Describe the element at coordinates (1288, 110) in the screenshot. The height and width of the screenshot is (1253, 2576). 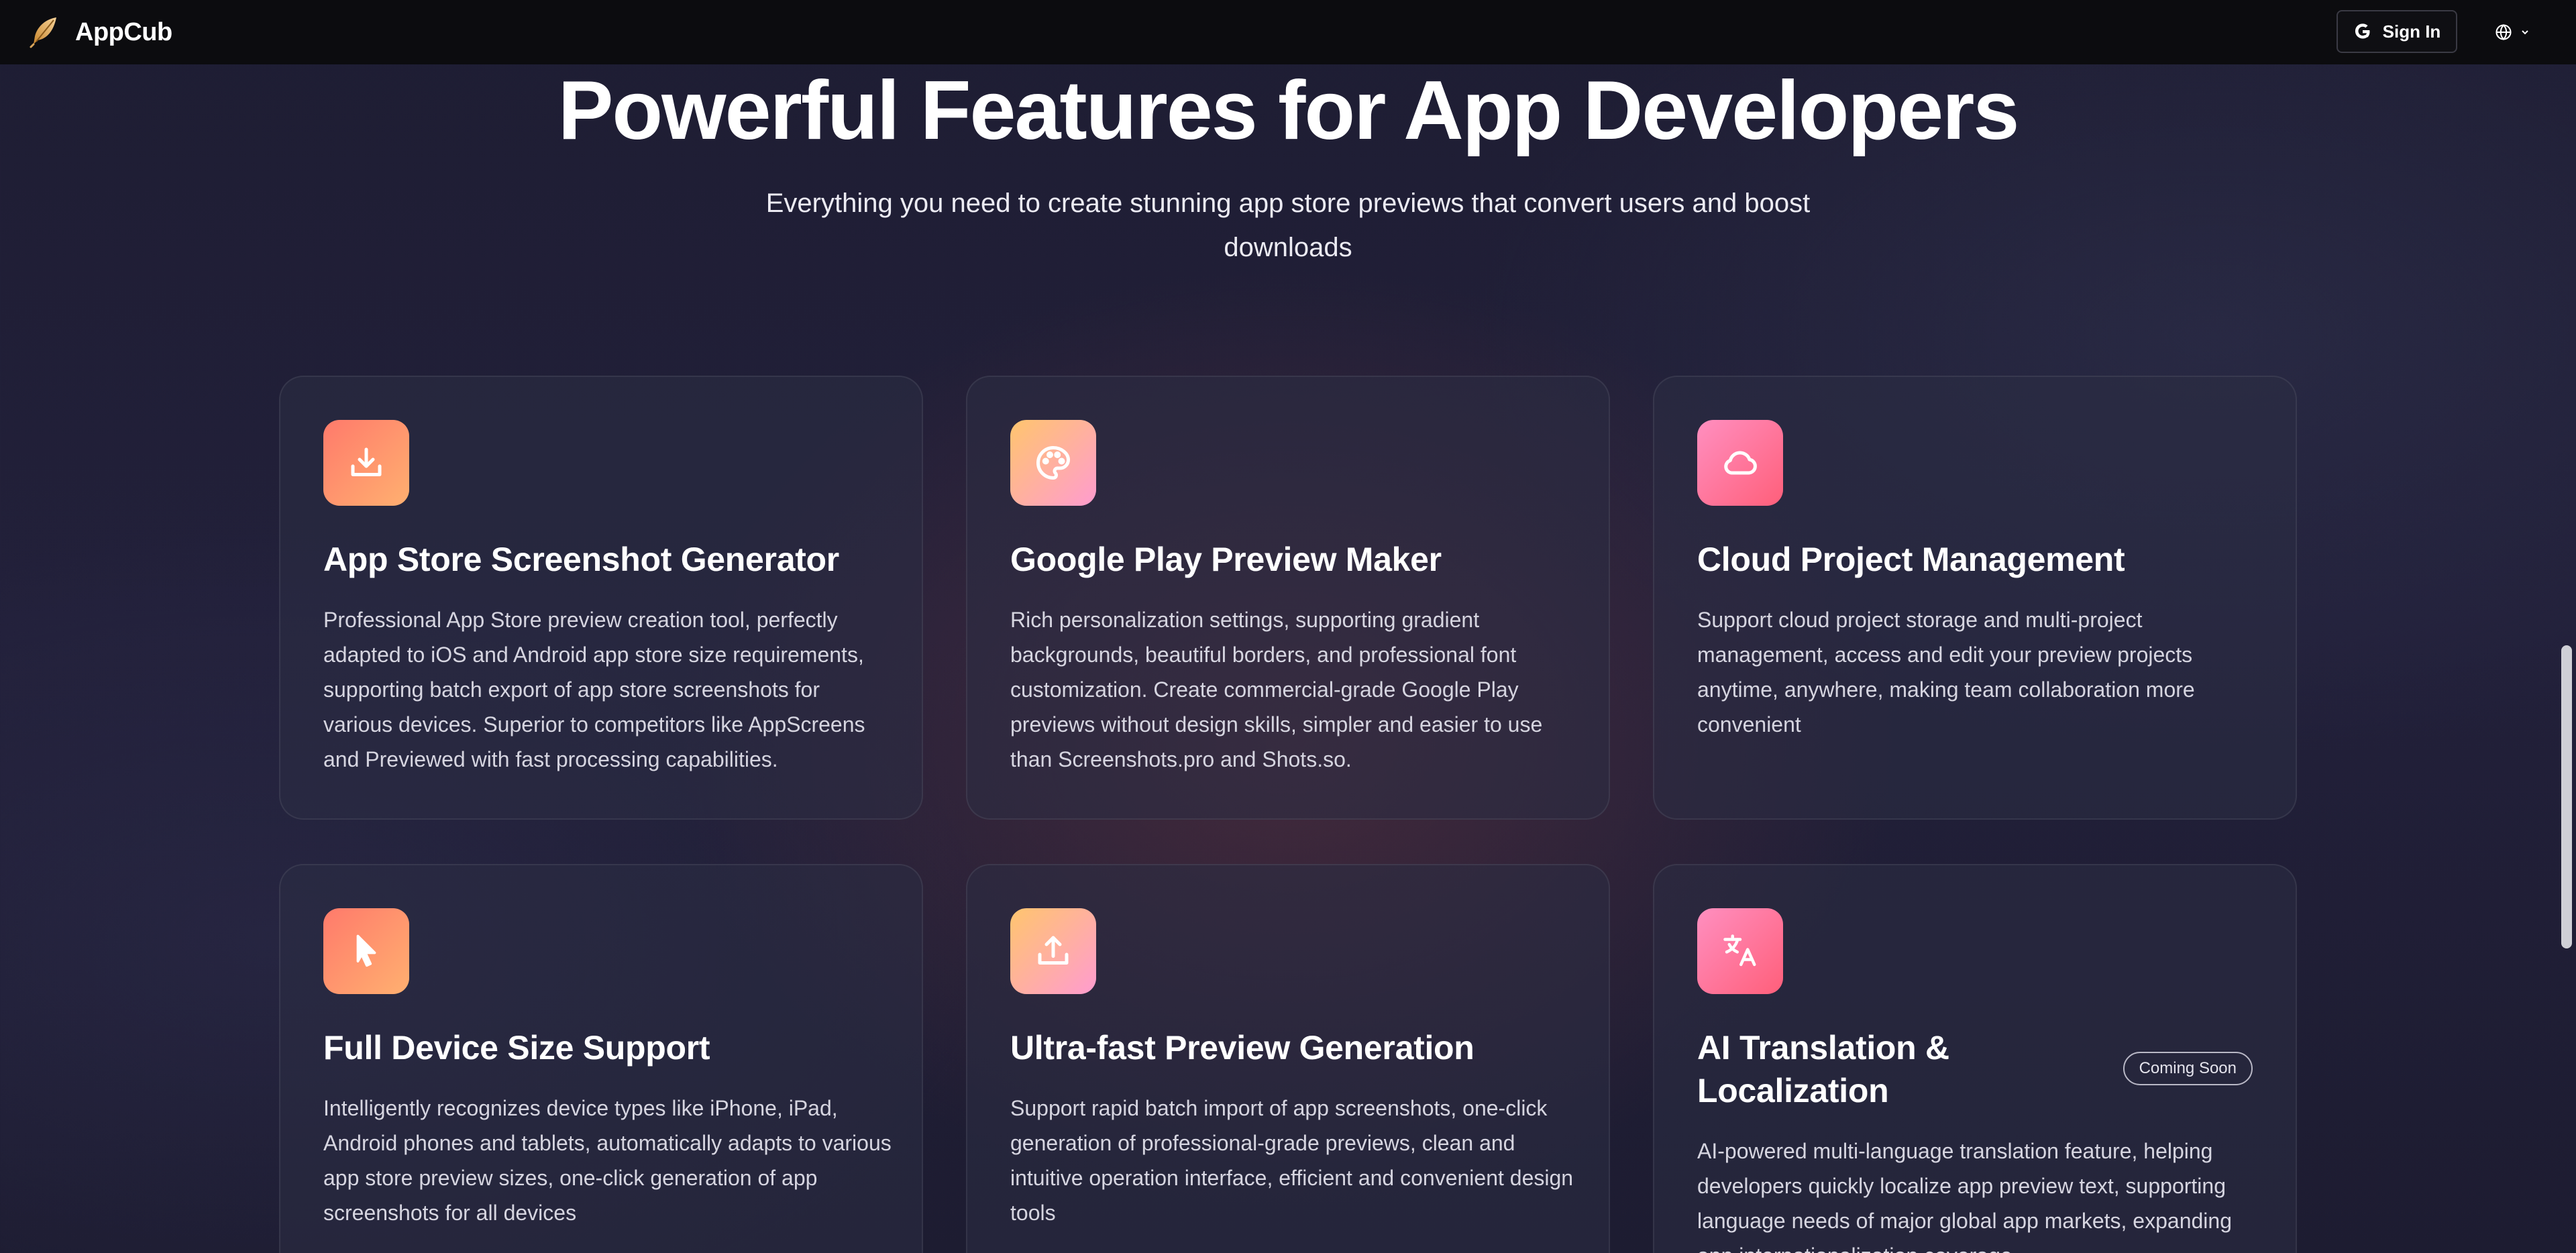
I see `section-title: Powerful Features for App Developers` at that location.